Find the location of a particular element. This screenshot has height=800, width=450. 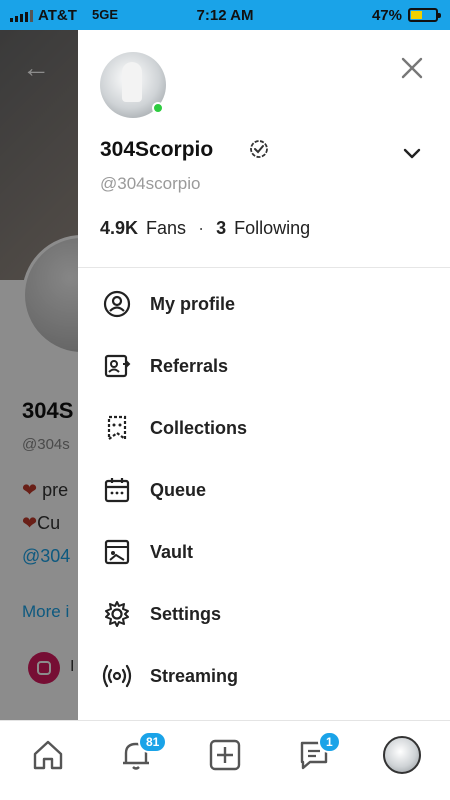

calendar-icon is located at coordinates (117, 490).